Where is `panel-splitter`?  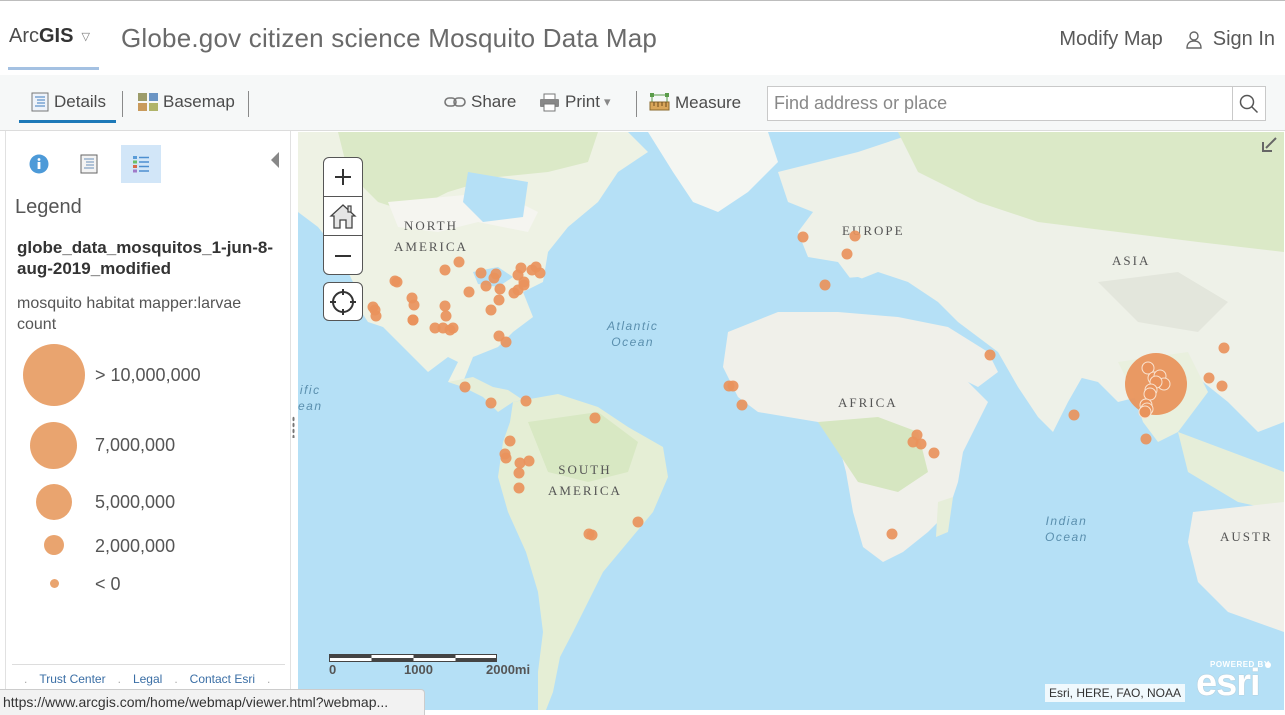 panel-splitter is located at coordinates (294, 423).